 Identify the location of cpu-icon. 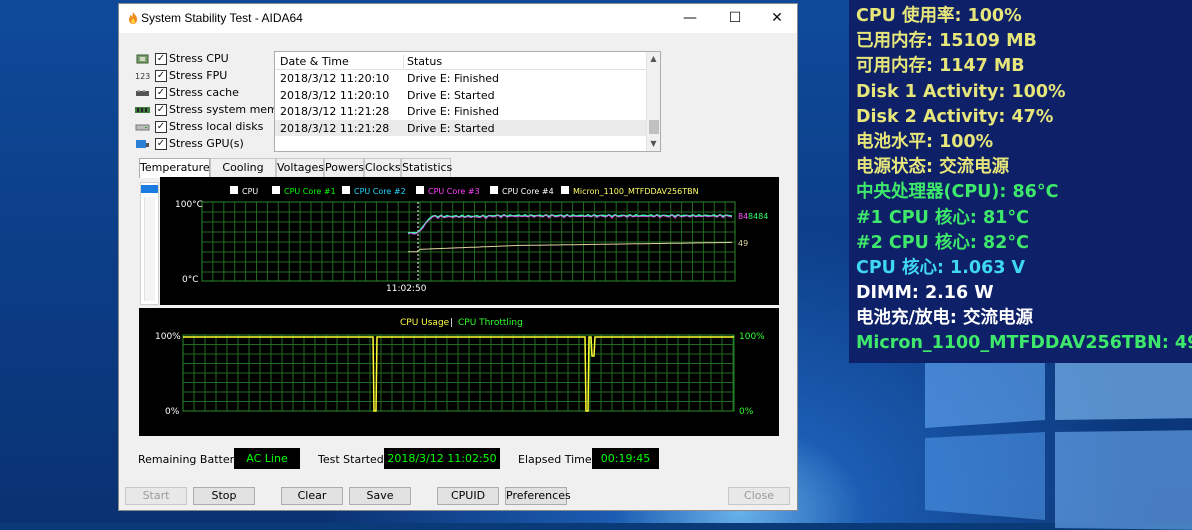
(142, 59).